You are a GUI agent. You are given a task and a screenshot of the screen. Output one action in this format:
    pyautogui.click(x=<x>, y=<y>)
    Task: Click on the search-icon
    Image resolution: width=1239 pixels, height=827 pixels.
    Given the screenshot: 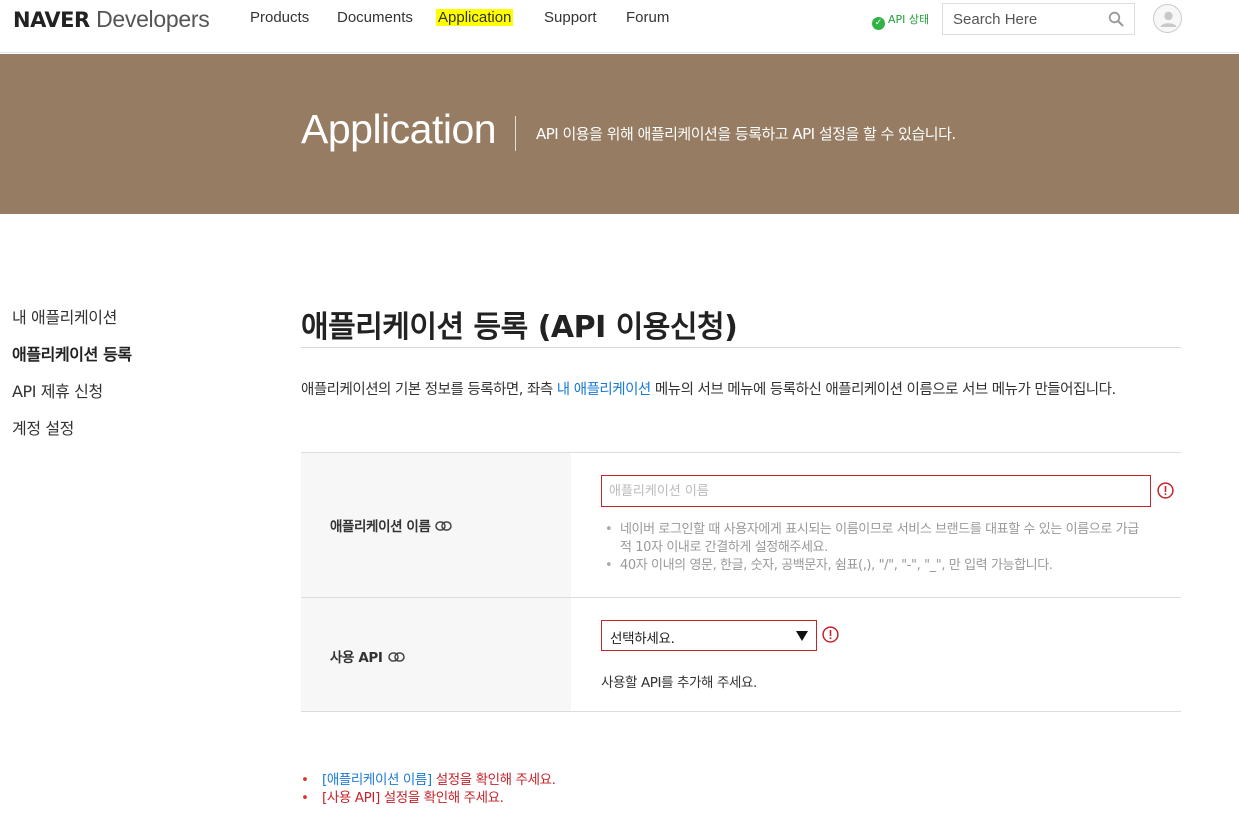 What is the action you would take?
    pyautogui.click(x=1116, y=19)
    